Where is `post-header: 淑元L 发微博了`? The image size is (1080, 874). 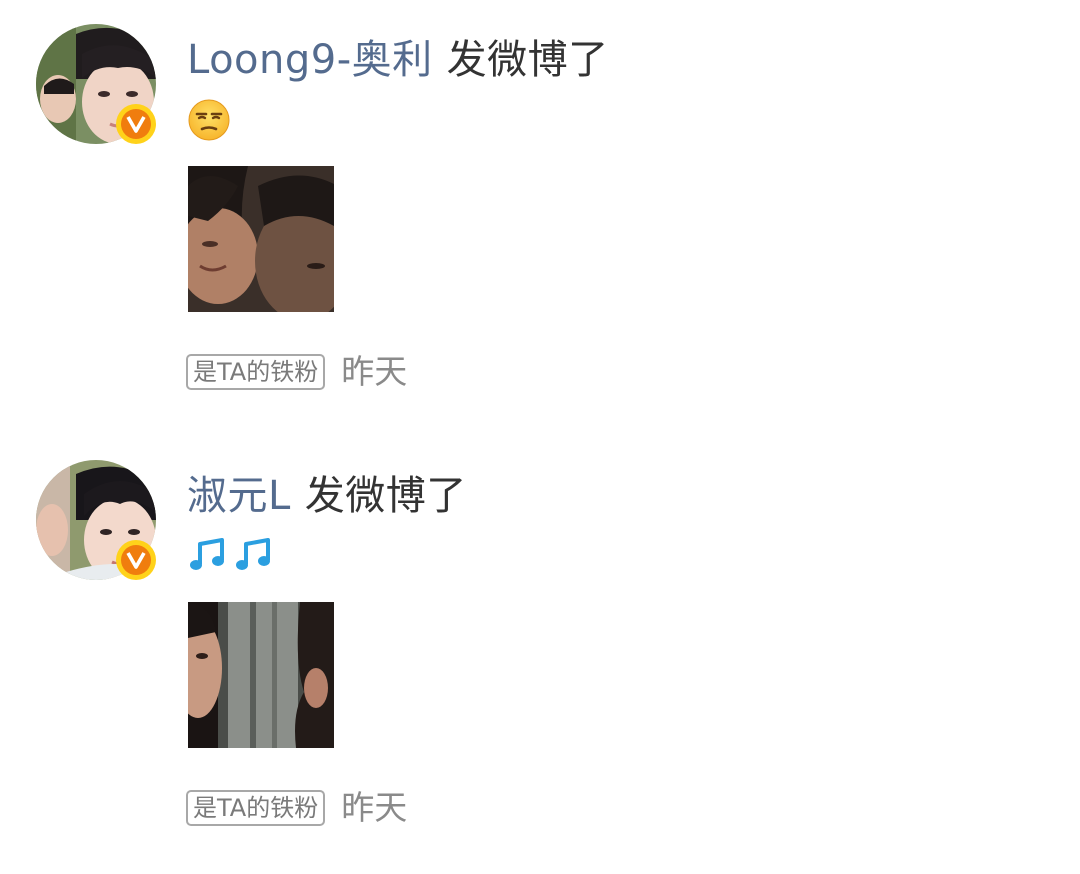 post-header: 淑元L 发微博了 is located at coordinates (327, 496).